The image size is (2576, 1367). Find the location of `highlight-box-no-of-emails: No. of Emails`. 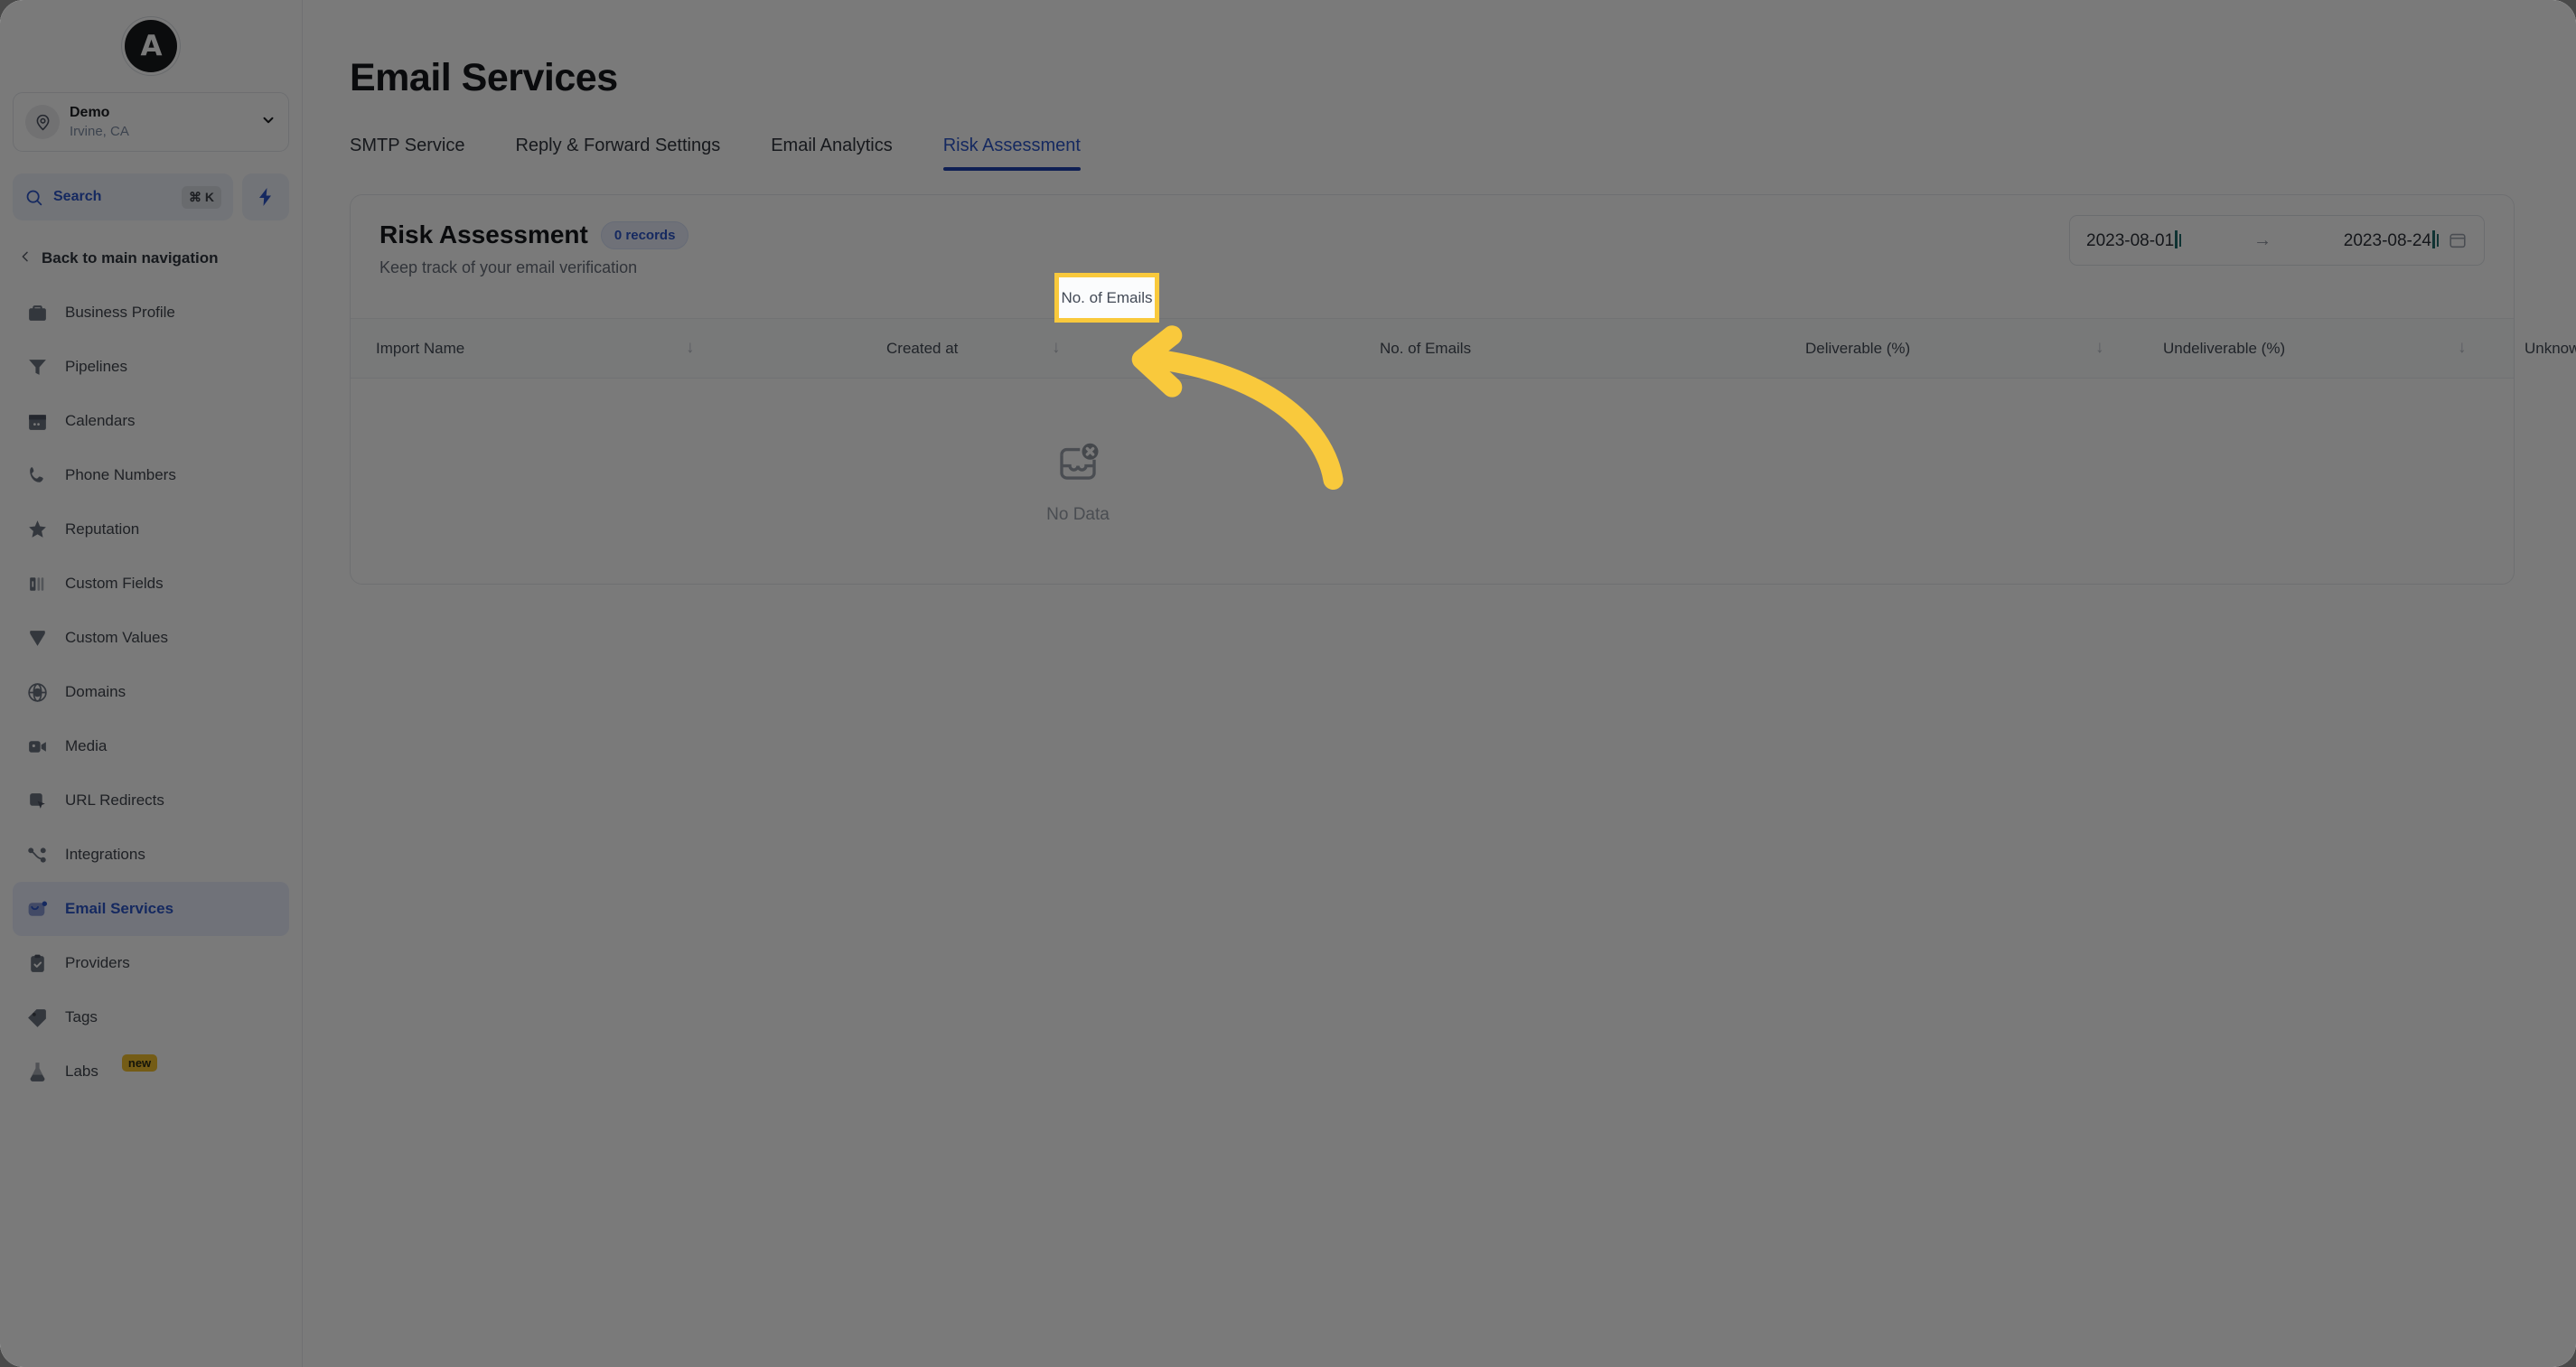

highlight-box-no-of-emails: No. of Emails is located at coordinates (1106, 298).